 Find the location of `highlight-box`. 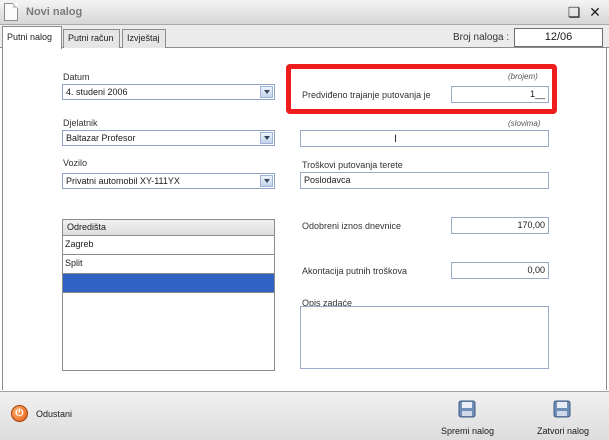

highlight-box is located at coordinates (421, 89).